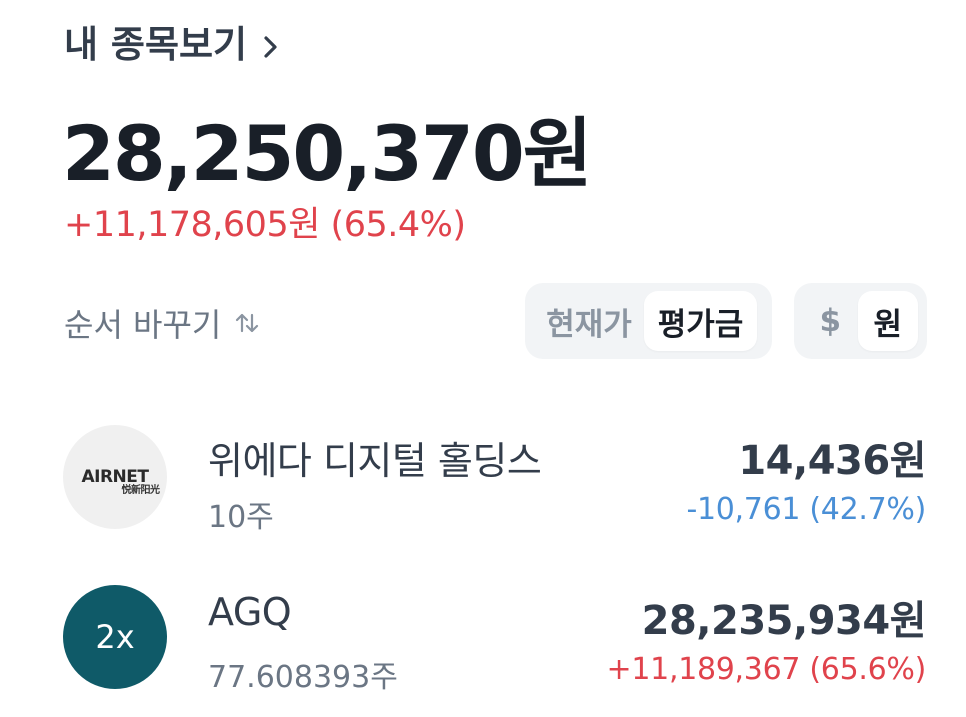 The image size is (966, 717). I want to click on total-change: +11,178,605원 (65.4%), so click(265, 225).